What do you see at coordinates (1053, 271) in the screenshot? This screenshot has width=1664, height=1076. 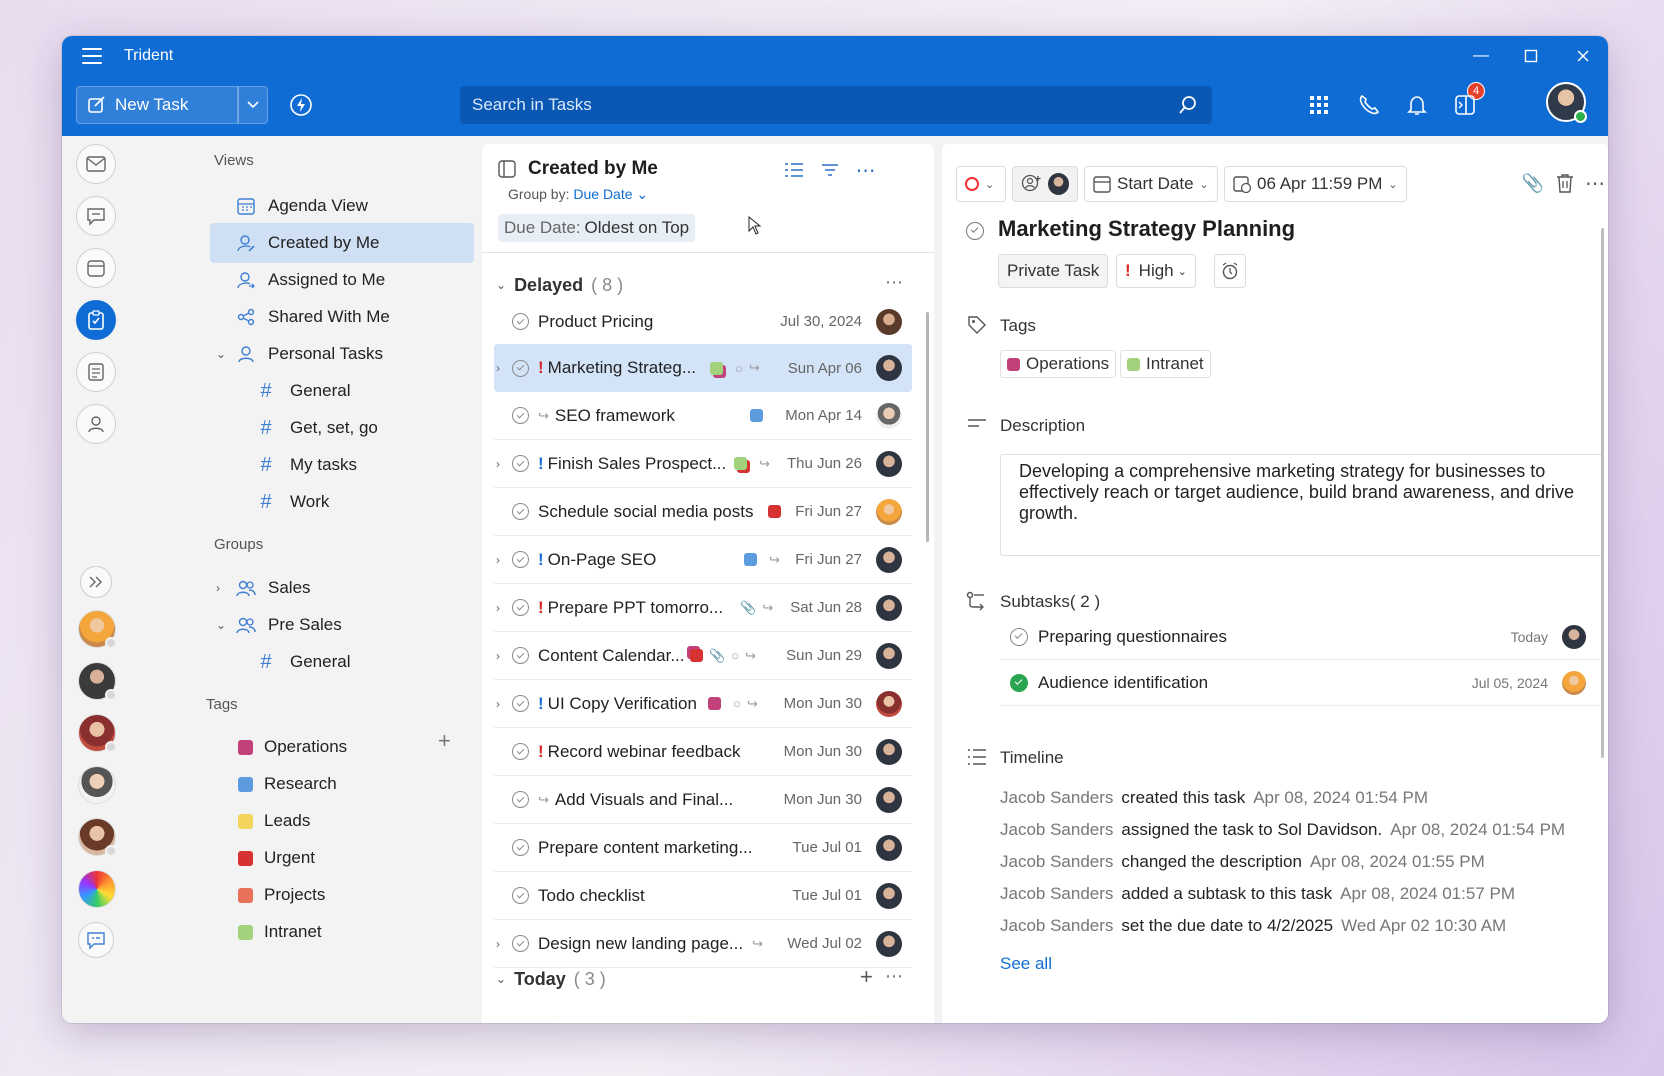 I see `private-task-toggle: Private Task` at bounding box center [1053, 271].